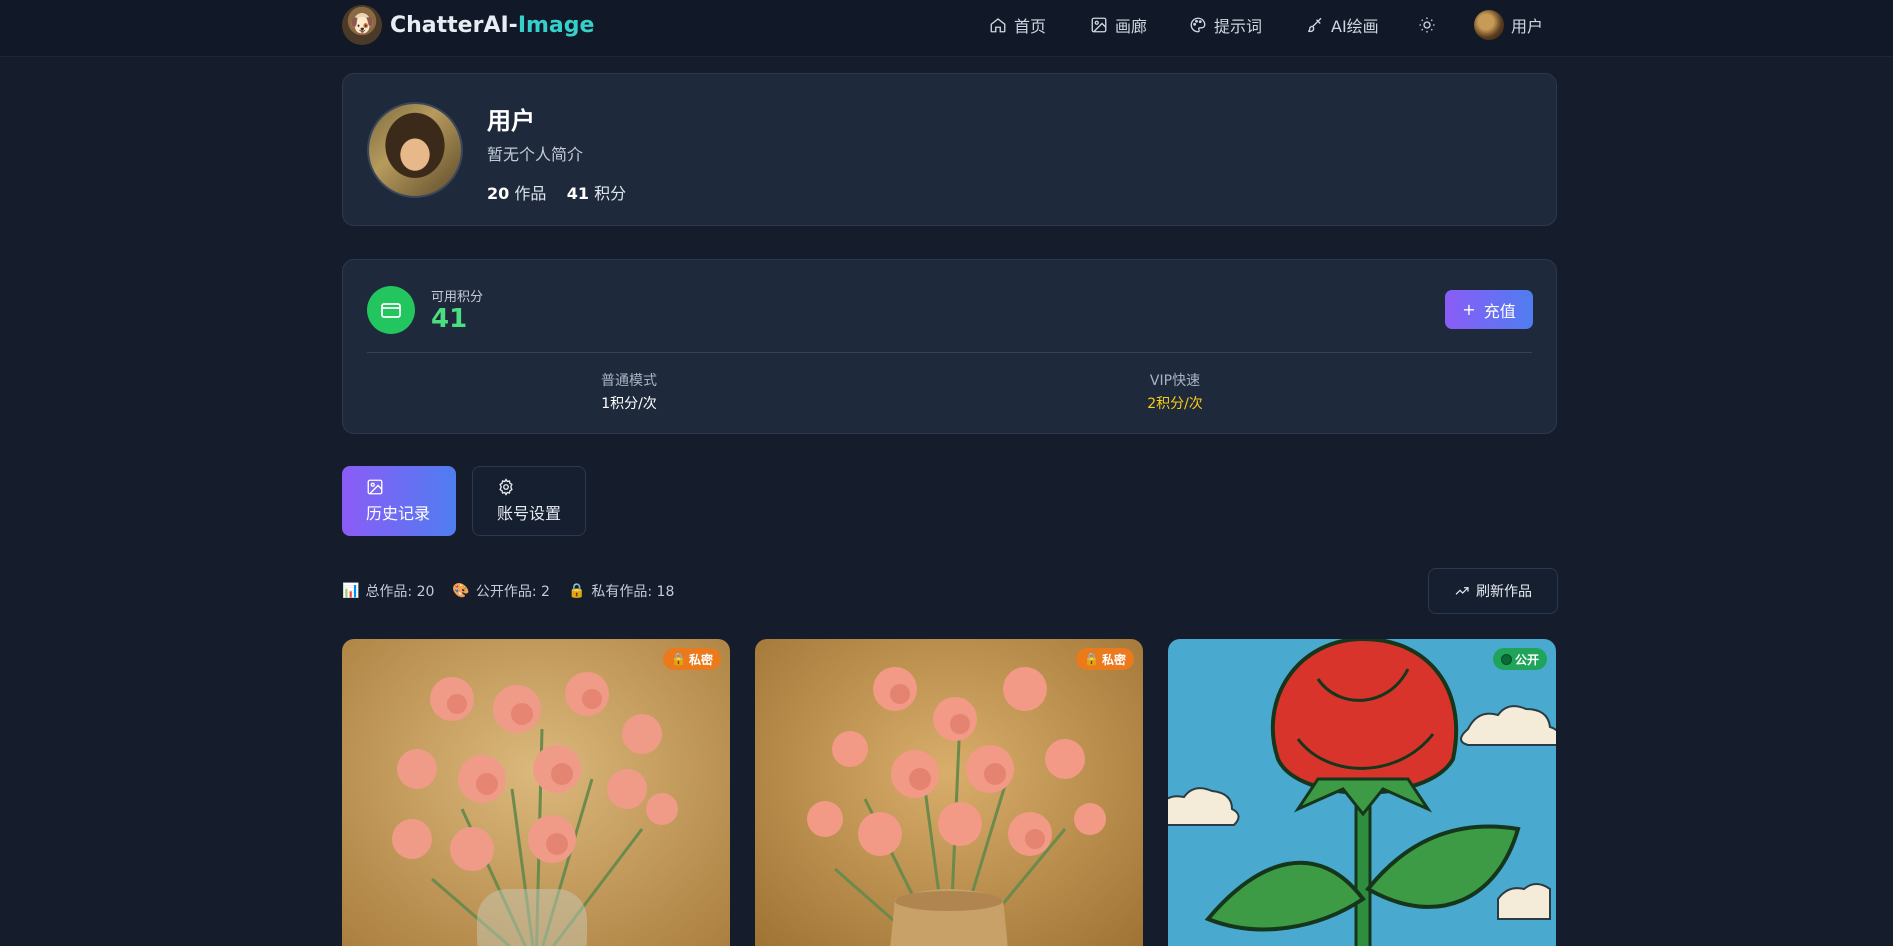  I want to click on brand-logo: 🐶, so click(362, 25).